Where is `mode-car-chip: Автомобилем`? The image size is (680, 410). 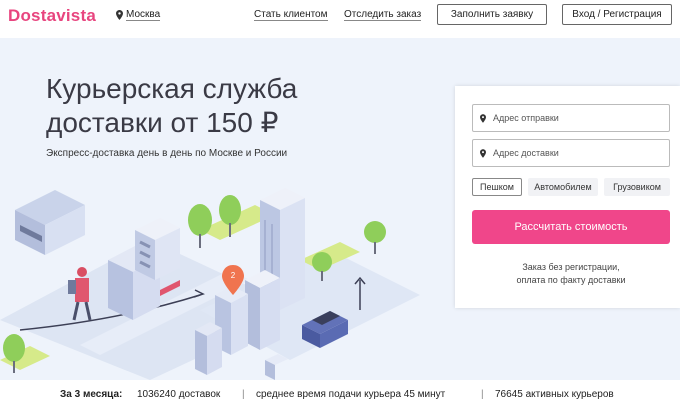
mode-car-chip: Автомобилем is located at coordinates (563, 187).